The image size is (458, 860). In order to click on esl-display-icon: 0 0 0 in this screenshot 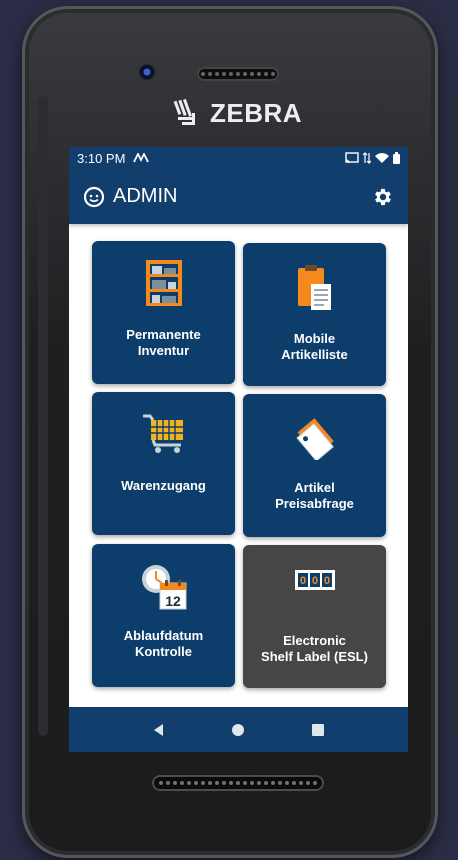, I will do `click(314, 580)`.